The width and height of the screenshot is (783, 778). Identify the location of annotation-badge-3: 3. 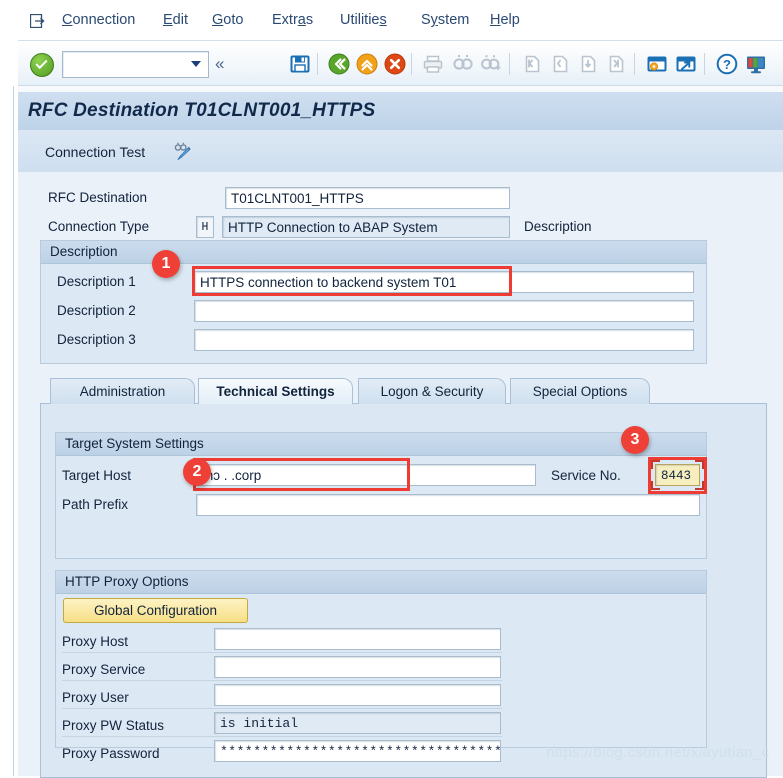
(635, 440).